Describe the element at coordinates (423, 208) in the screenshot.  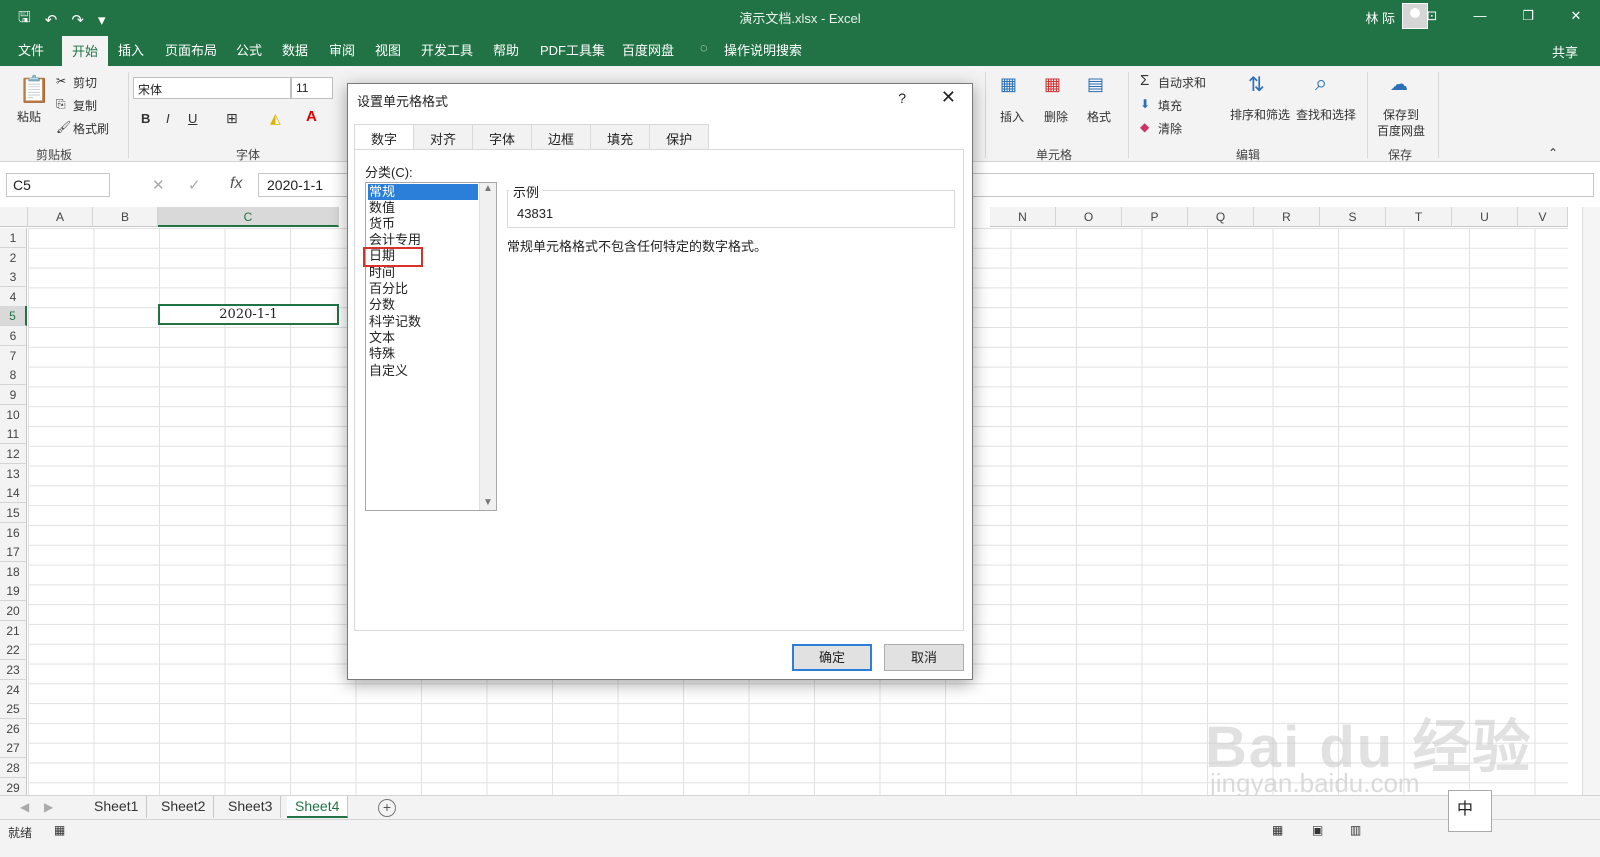
I see `category-item-number: 数值` at that location.